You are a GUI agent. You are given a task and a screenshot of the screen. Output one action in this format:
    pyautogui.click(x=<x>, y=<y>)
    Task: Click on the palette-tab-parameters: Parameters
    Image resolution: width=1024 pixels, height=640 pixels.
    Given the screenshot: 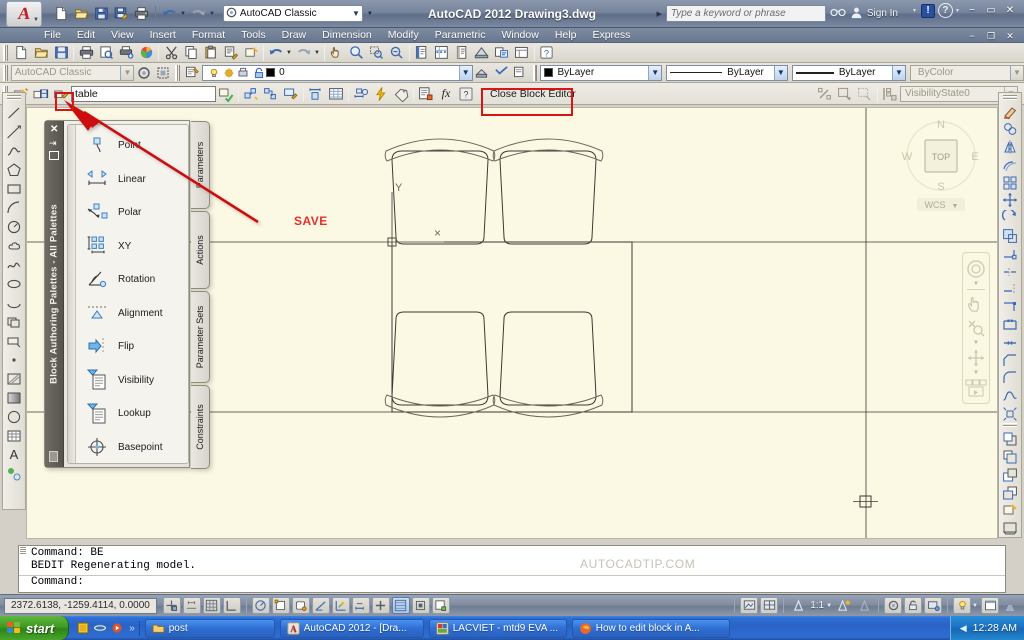 What is the action you would take?
    pyautogui.click(x=200, y=165)
    